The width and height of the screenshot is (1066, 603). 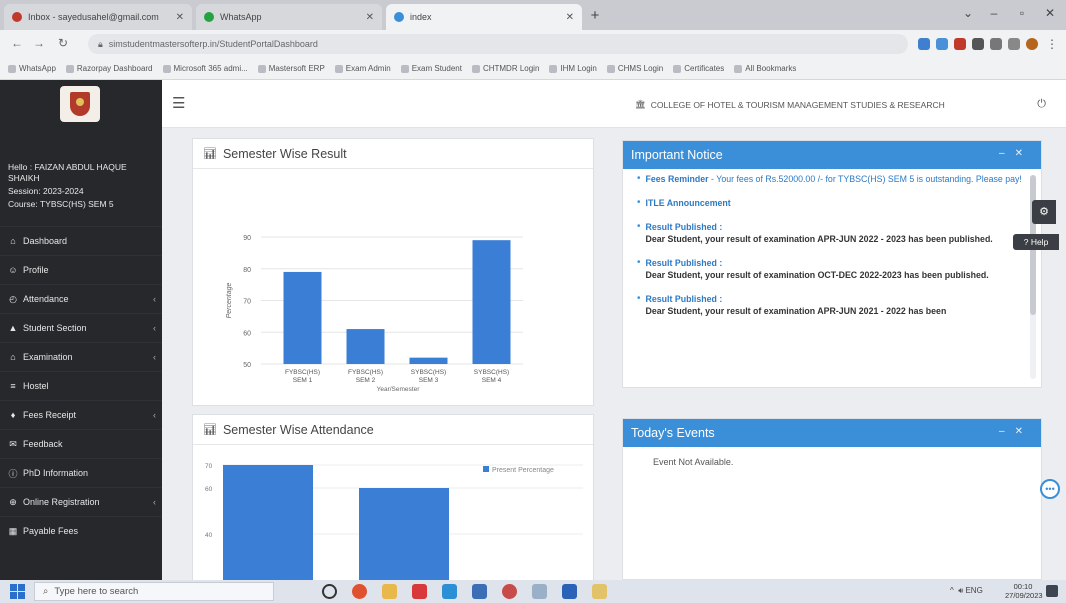 What do you see at coordinates (505, 68) in the screenshot?
I see `bookmark-item: CHTMDR Login` at bounding box center [505, 68].